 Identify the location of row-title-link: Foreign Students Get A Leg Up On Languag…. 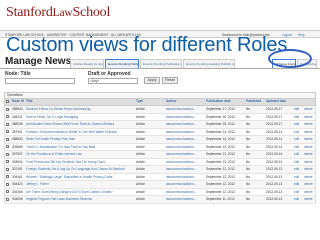
(80, 169).